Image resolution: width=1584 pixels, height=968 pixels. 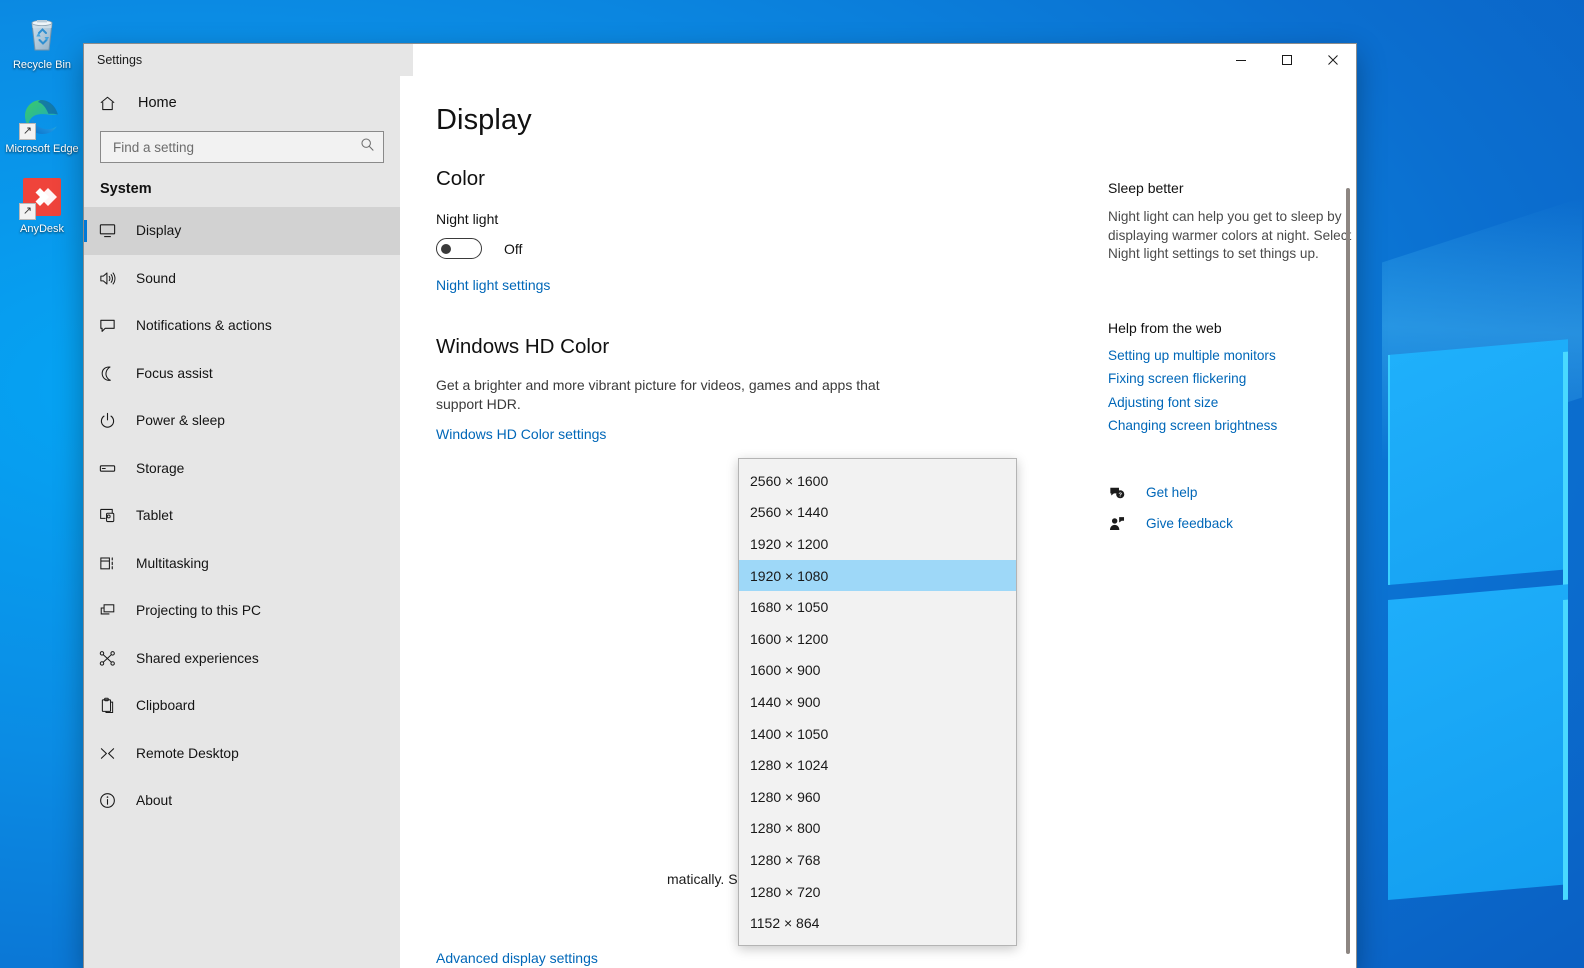 What do you see at coordinates (242, 421) in the screenshot?
I see `sidebar-item-power-sleep: Power & sleep` at bounding box center [242, 421].